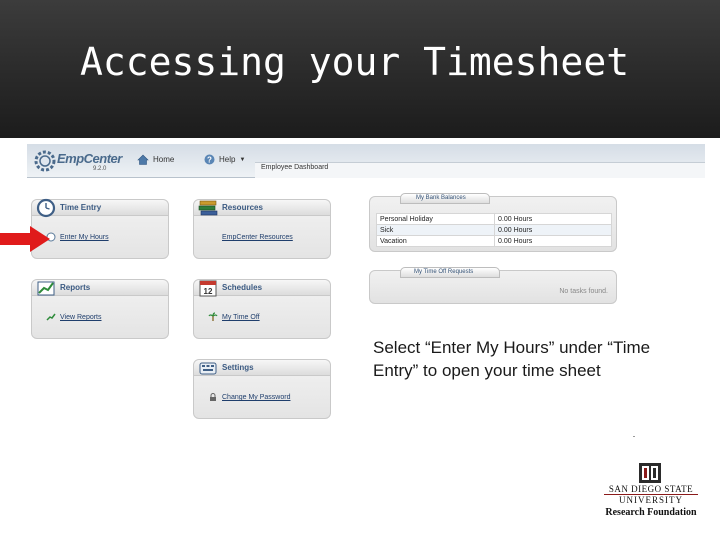  Describe the element at coordinates (213, 397) in the screenshot. I see `lock-icon` at that location.